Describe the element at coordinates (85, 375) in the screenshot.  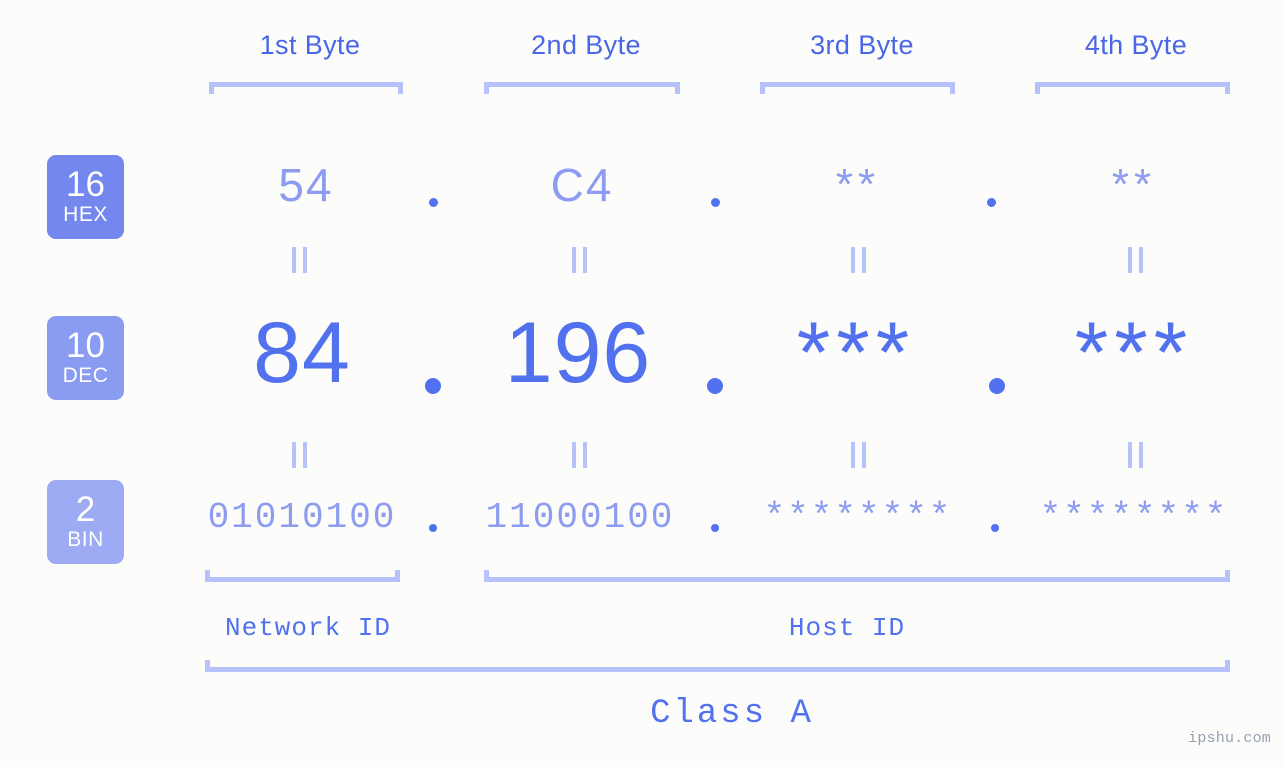
I see `radix-badge-dec-label: DEC` at that location.